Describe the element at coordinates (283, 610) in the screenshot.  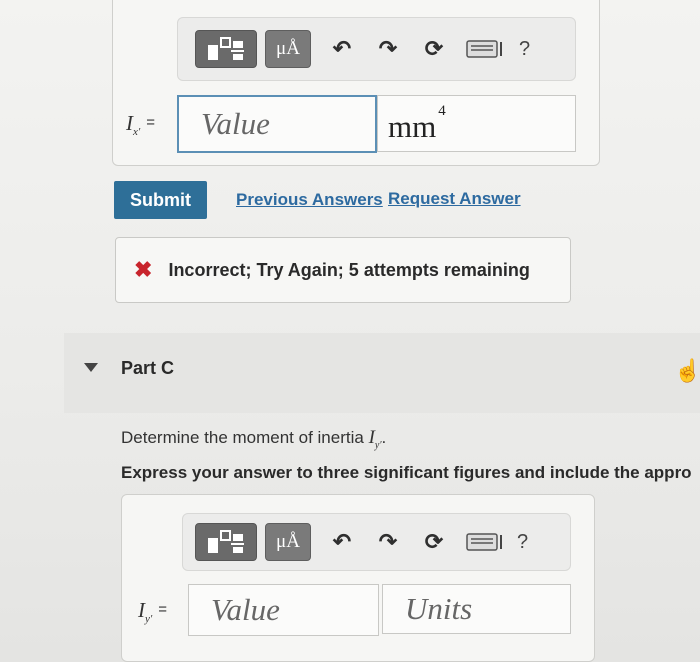
I see `iy-value-input: Value` at that location.